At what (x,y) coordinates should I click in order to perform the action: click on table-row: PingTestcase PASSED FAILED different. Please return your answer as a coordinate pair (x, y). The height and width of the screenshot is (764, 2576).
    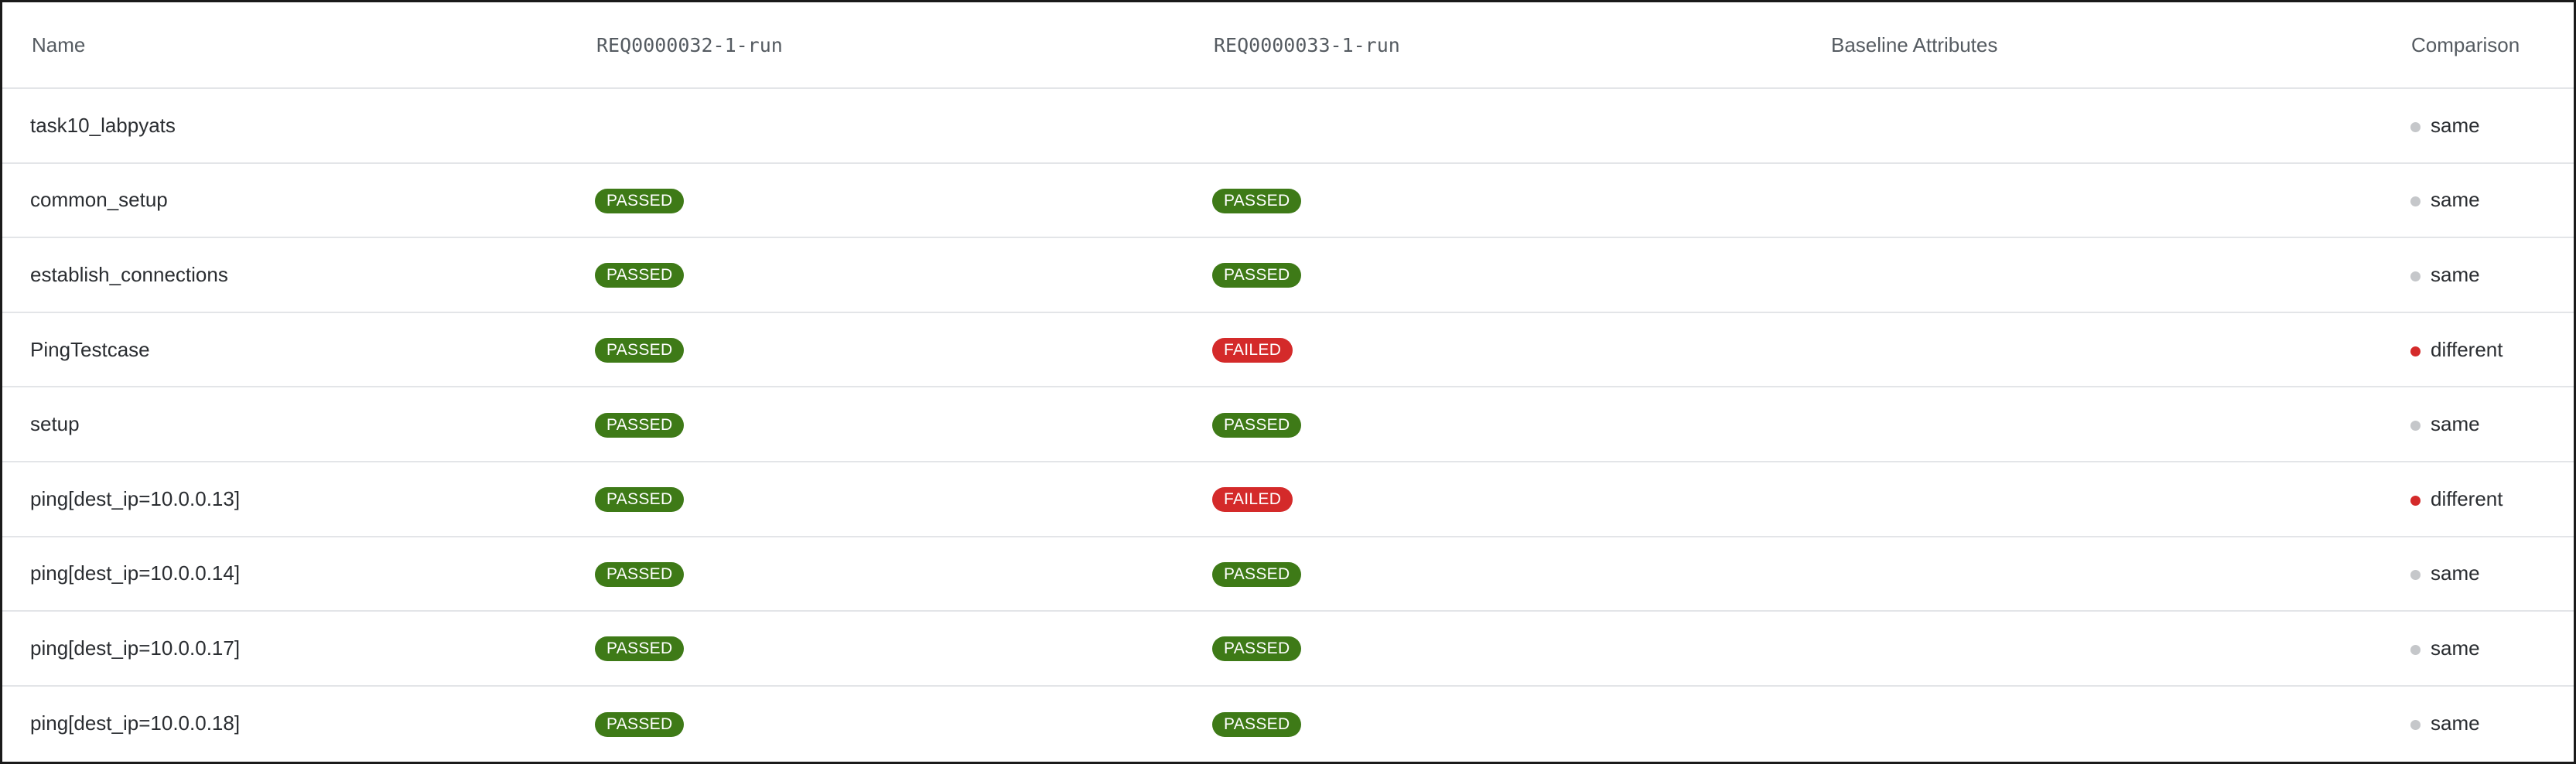
    Looking at the image, I should click on (1288, 350).